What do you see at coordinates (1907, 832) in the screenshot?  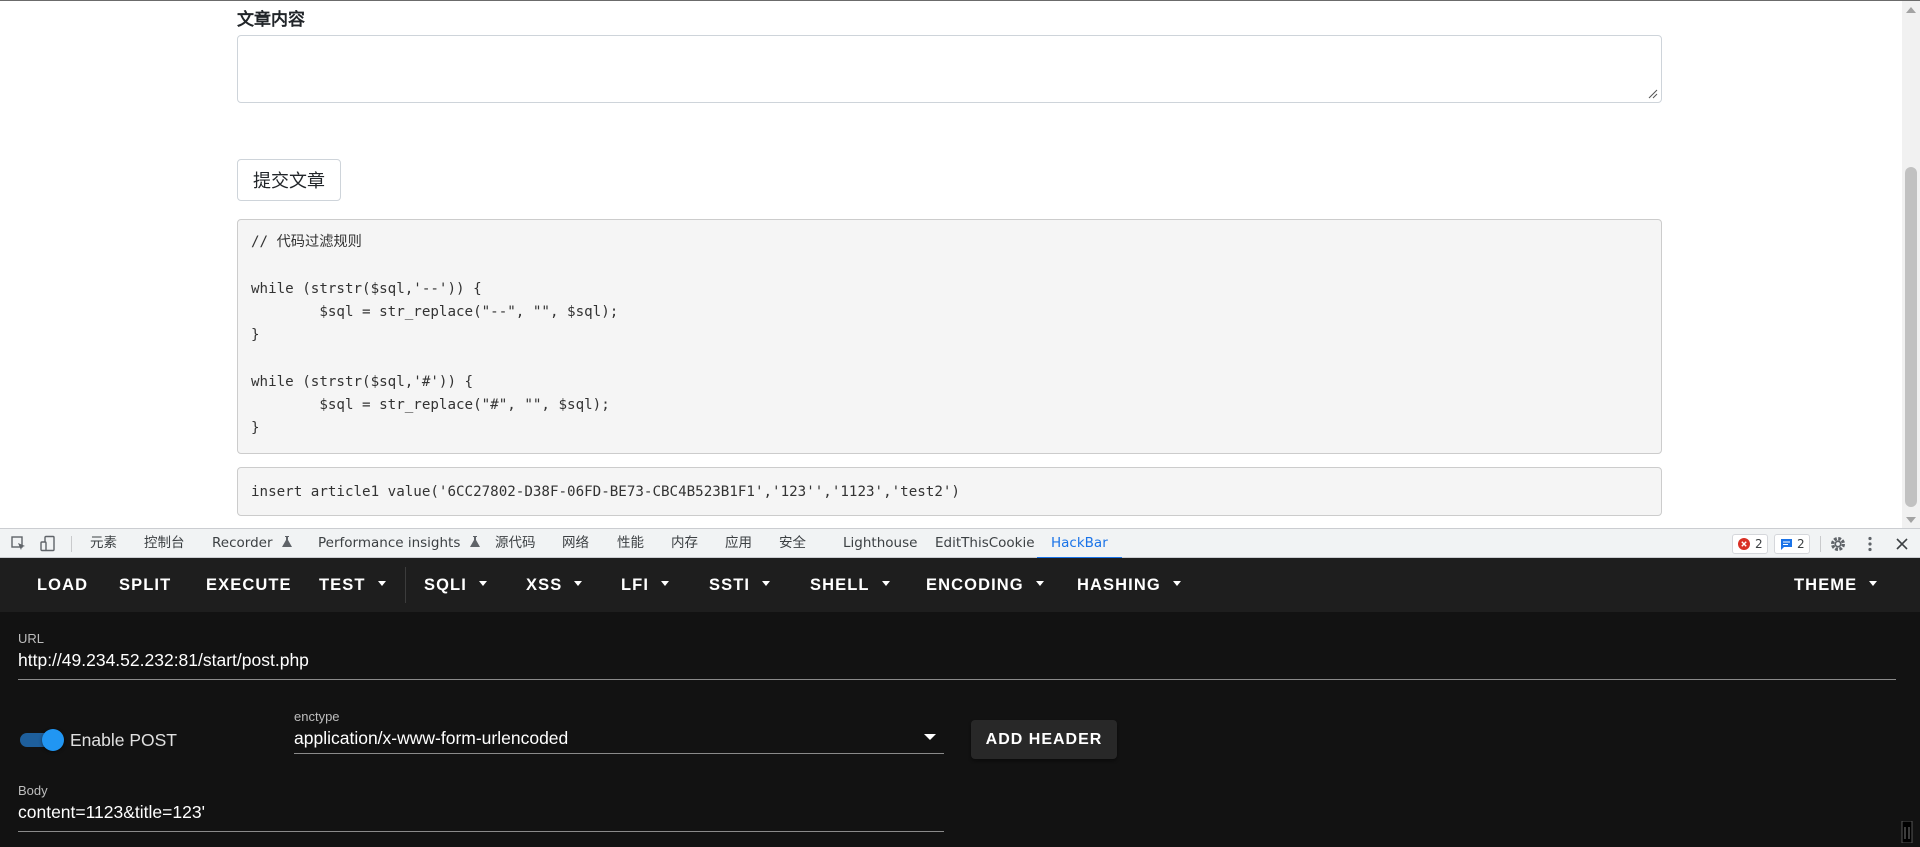 I see `panel-resize-grip-icon` at bounding box center [1907, 832].